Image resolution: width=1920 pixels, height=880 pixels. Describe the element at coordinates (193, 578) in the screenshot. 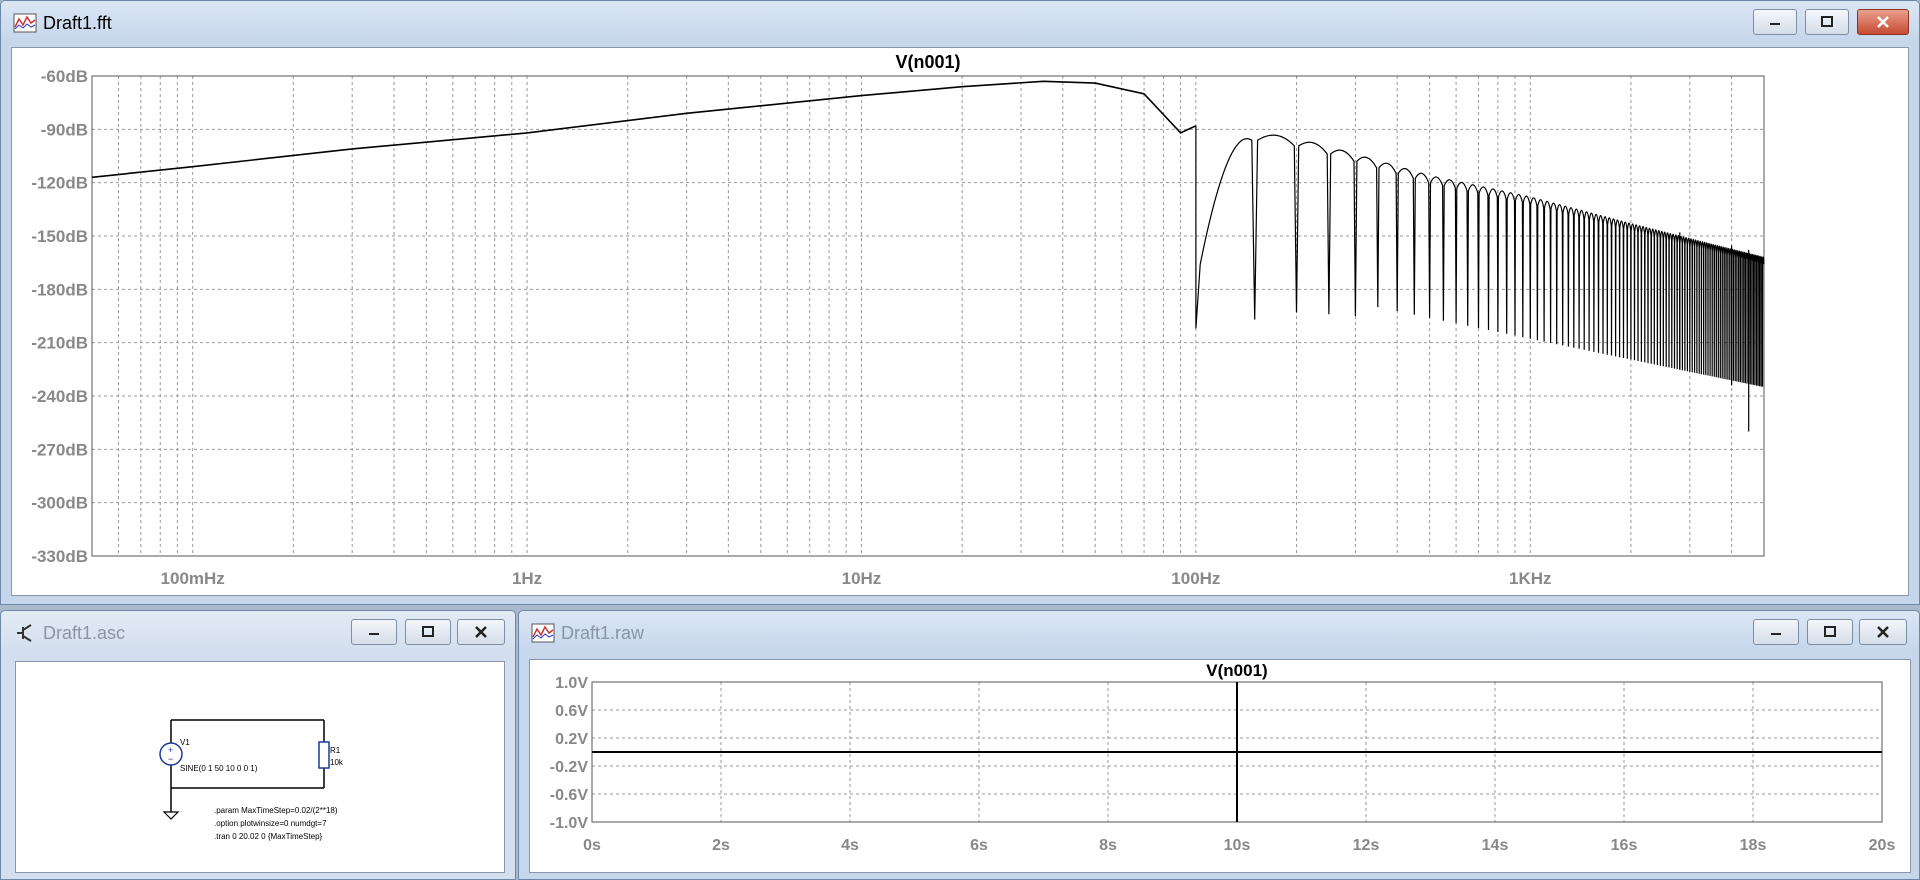

I see `fft-x-tick: 100mHz` at that location.